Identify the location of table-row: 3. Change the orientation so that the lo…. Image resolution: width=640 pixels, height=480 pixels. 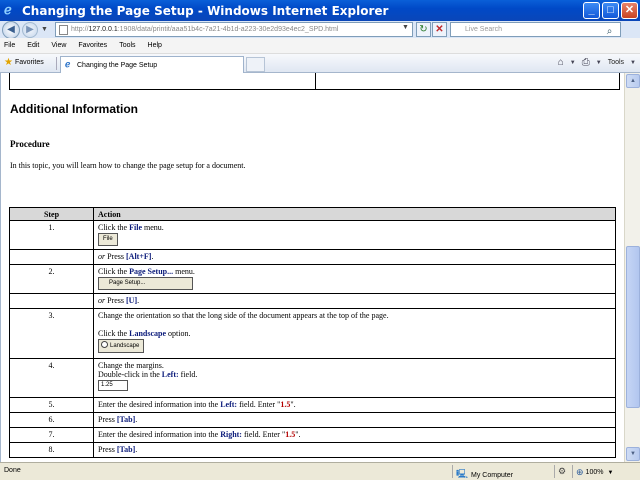
(312, 333).